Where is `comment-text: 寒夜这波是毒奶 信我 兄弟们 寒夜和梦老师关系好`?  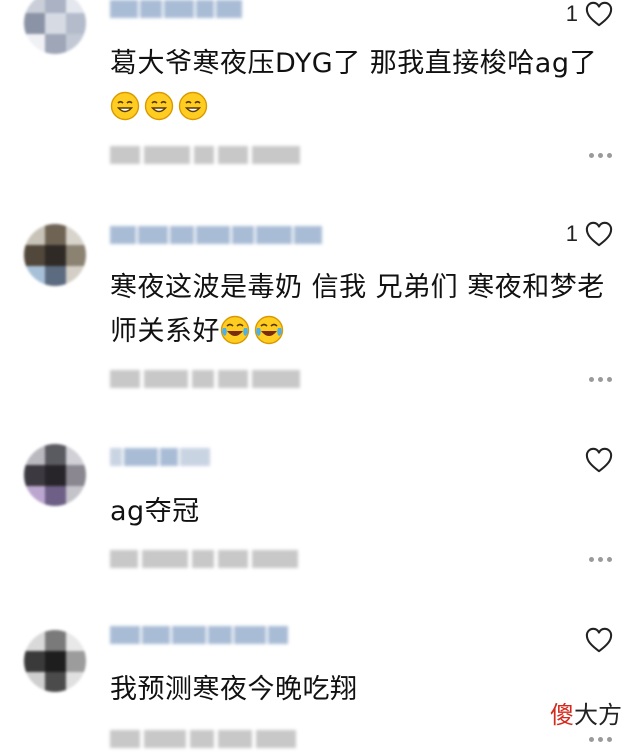 comment-text: 寒夜这波是毒奶 信我 兄弟们 寒夜和梦老师关系好 is located at coordinates (357, 309).